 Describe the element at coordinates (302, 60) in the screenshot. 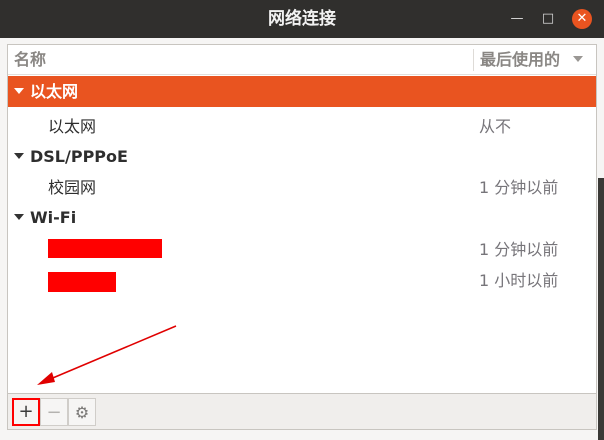

I see `list-header: 名称 最后使用的` at that location.